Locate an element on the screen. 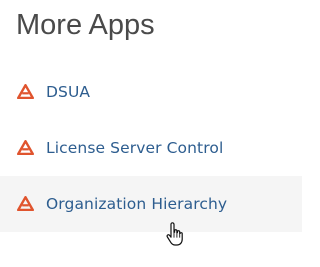  app-item-label: License Server Control is located at coordinates (135, 148).